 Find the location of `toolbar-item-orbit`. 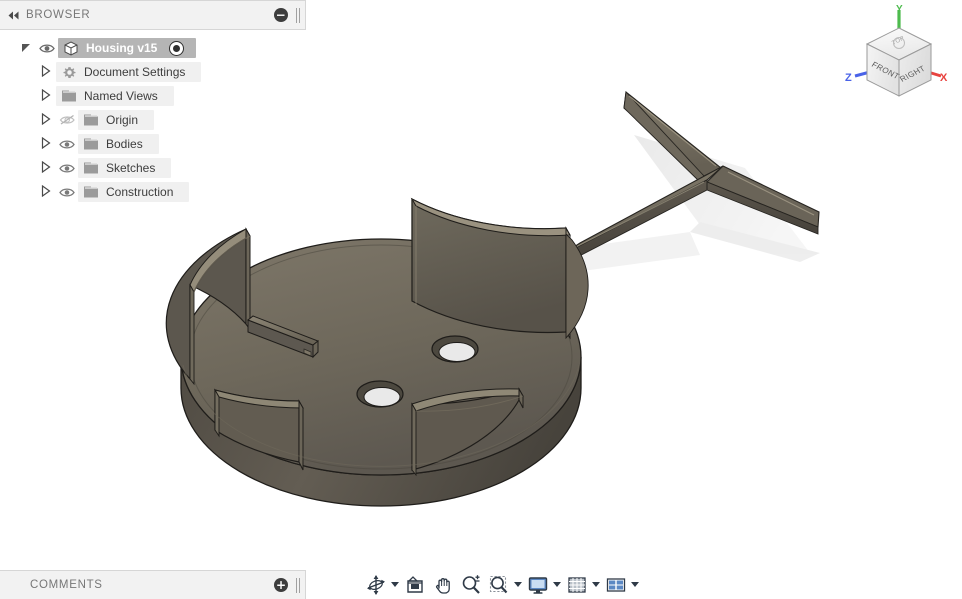

toolbar-item-orbit is located at coordinates (381, 585).